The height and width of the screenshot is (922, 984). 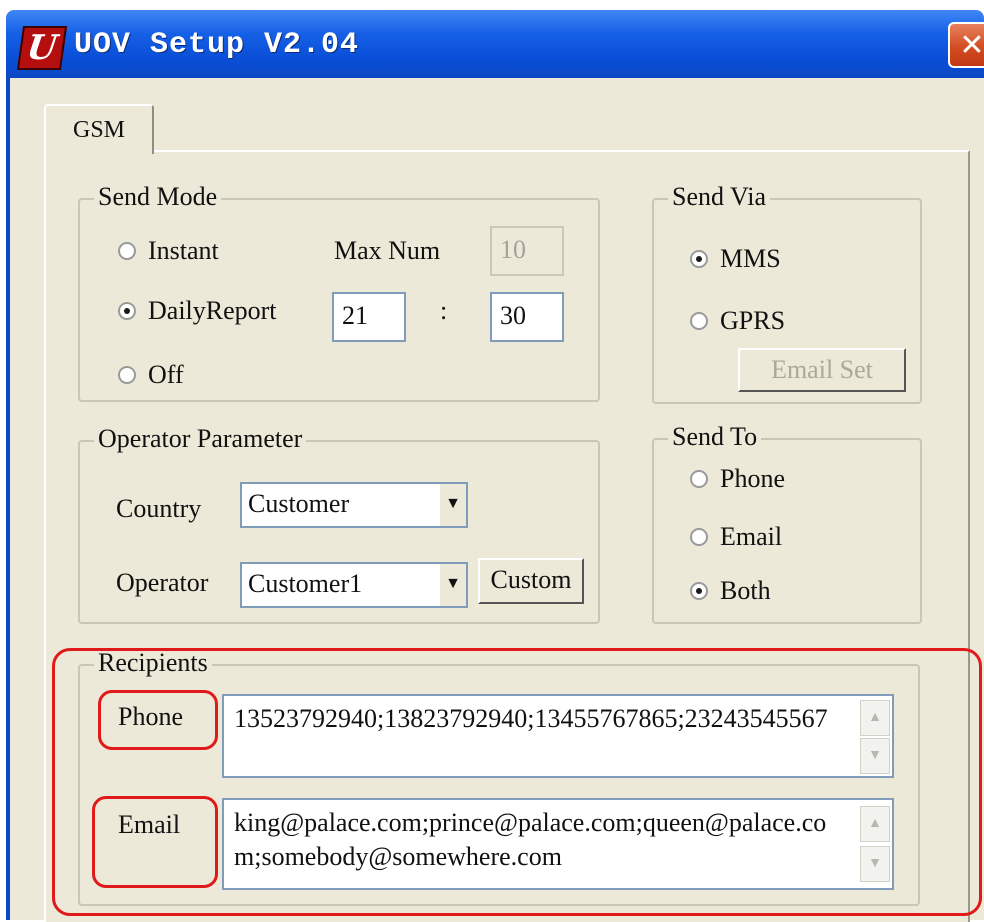 What do you see at coordinates (699, 259) in the screenshot?
I see `radio-mms-indicator` at bounding box center [699, 259].